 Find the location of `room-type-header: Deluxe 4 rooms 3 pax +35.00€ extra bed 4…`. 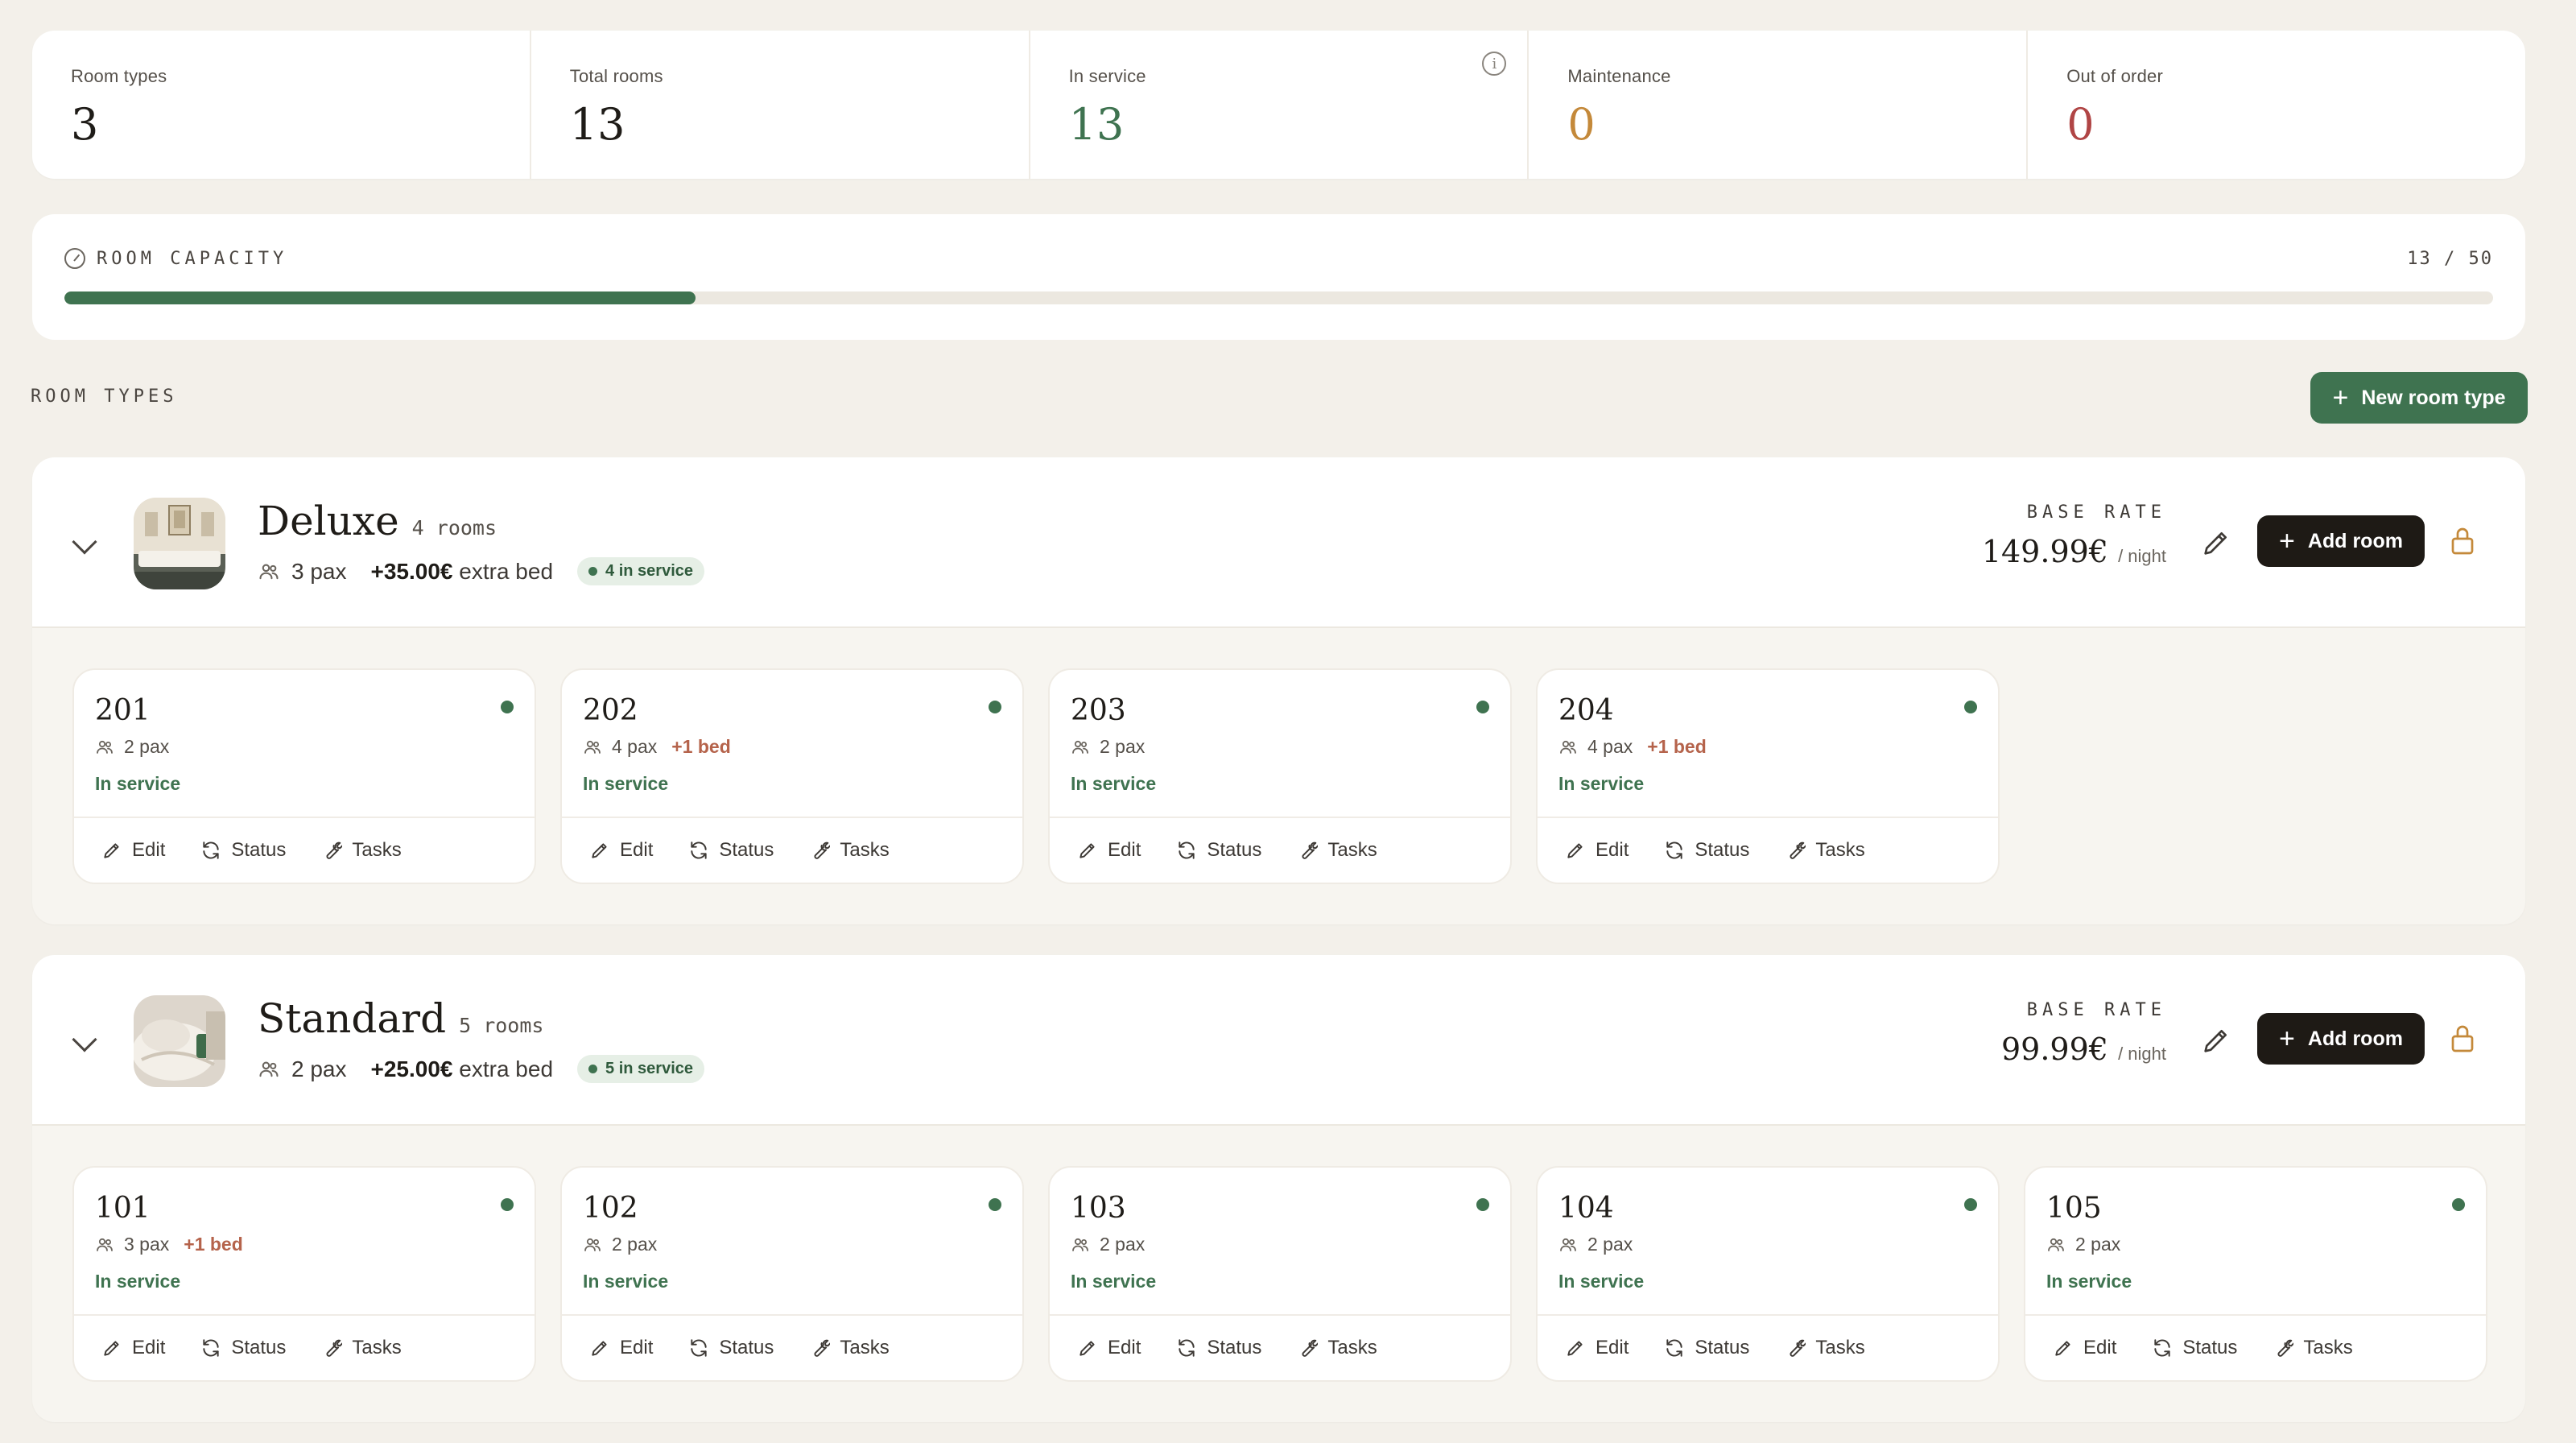

room-type-header: Deluxe 4 rooms 3 pax +35.00€ extra bed 4… is located at coordinates (1278, 542).